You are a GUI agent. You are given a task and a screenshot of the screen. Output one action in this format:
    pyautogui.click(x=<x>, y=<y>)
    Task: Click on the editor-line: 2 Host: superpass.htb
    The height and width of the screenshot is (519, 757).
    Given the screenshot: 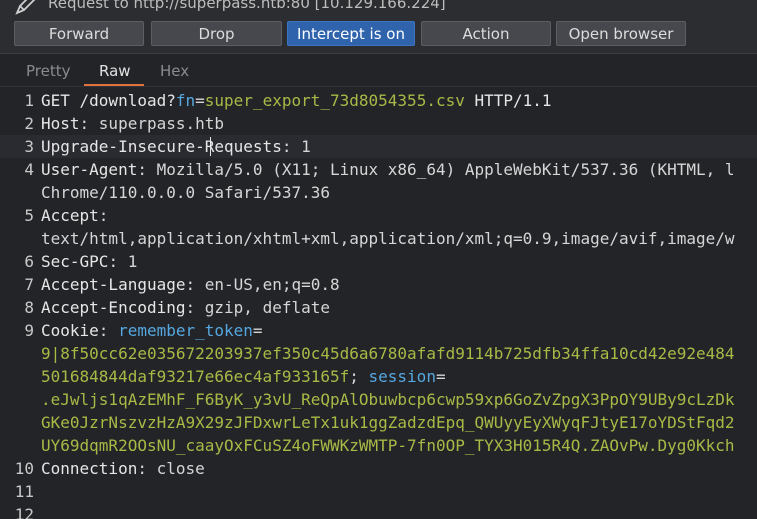 What is the action you would take?
    pyautogui.click(x=378, y=123)
    